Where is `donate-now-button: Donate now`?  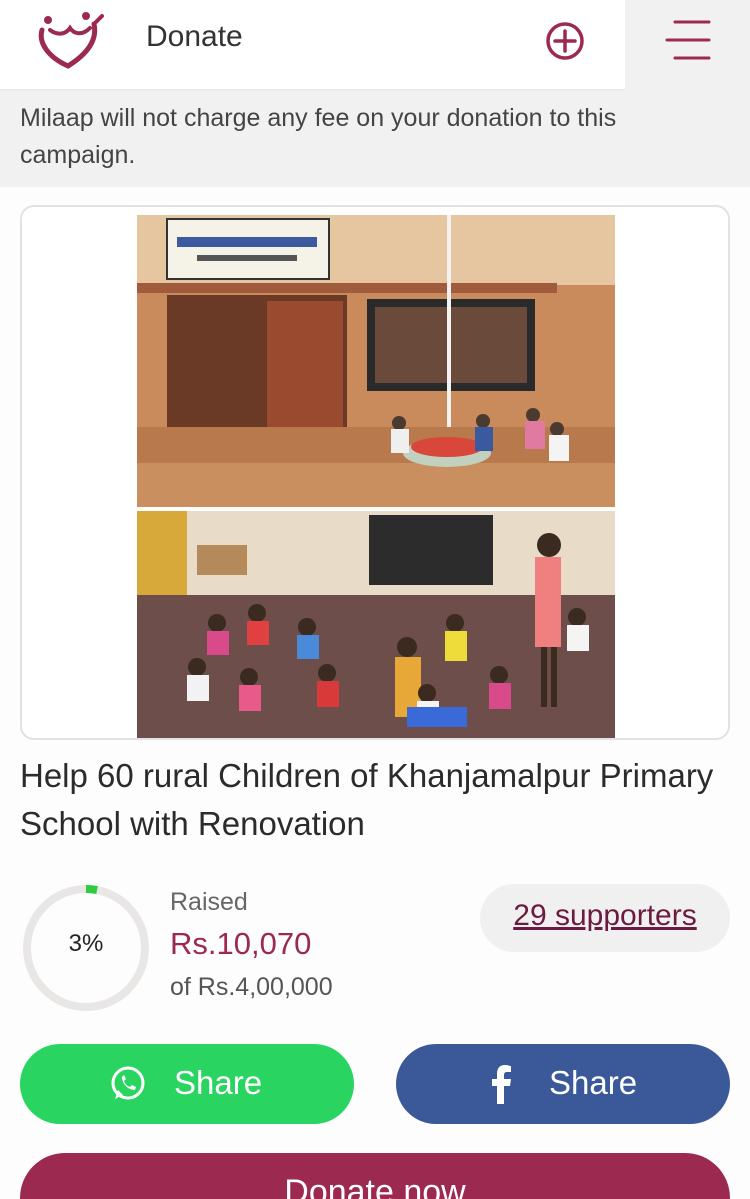
donate-now-button: Donate now is located at coordinates (375, 1176).